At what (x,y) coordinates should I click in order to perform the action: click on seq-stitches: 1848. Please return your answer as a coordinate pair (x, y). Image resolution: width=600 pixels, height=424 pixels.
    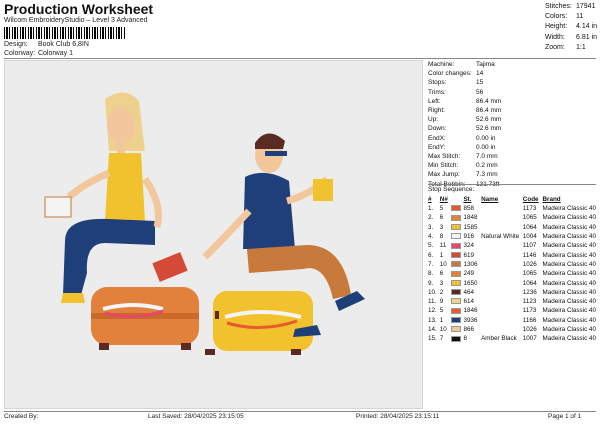
    Looking at the image, I should click on (470, 218).